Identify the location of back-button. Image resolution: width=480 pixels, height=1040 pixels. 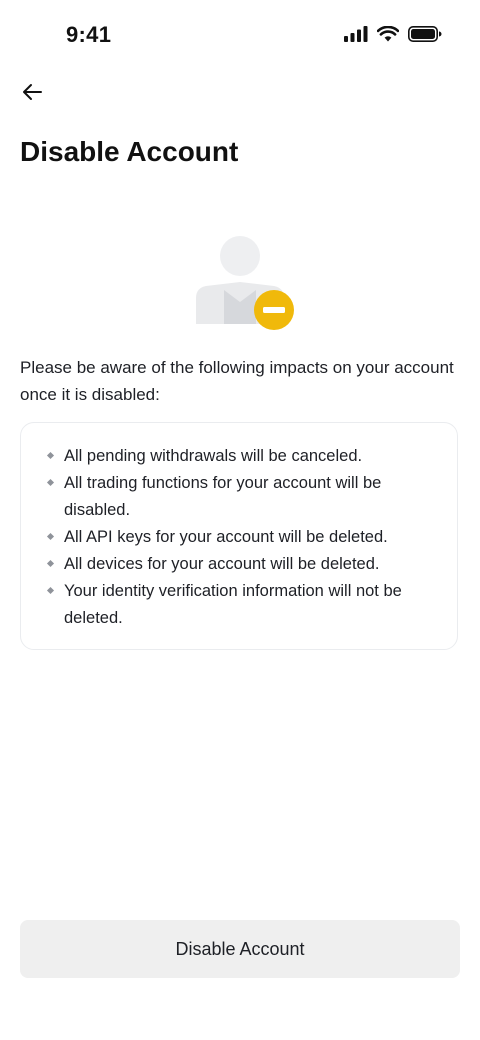
(32, 92).